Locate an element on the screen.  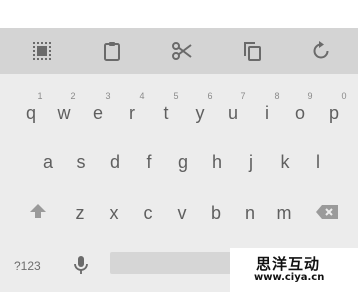
key-y: y is located at coordinates (200, 113).